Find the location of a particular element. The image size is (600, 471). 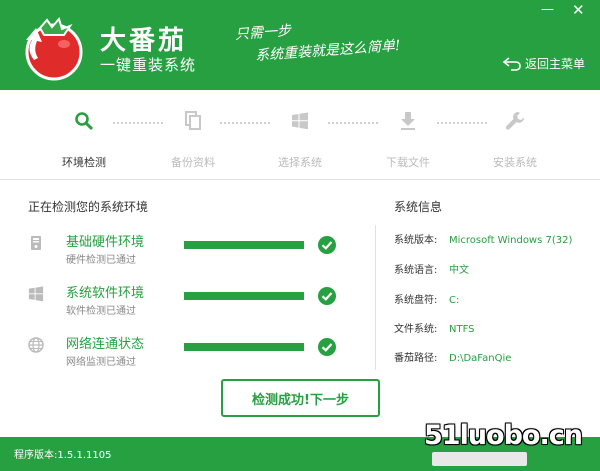

globe-icon is located at coordinates (36, 345).